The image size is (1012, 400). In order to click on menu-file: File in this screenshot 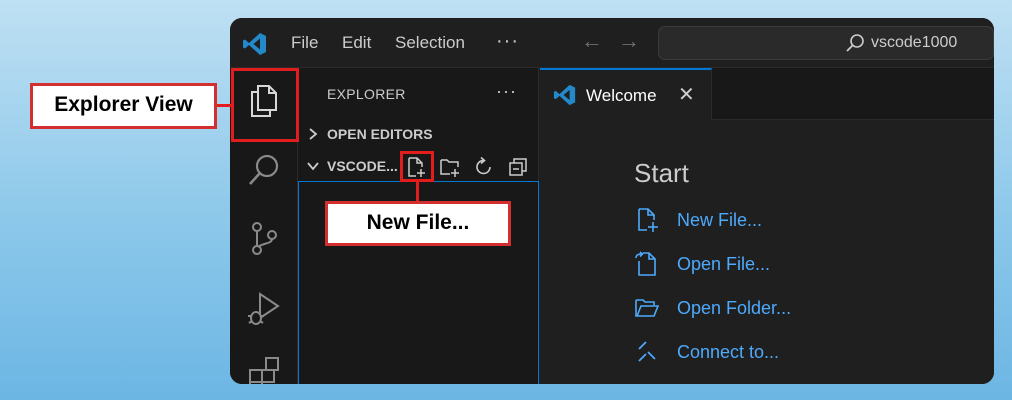, I will do `click(304, 43)`.